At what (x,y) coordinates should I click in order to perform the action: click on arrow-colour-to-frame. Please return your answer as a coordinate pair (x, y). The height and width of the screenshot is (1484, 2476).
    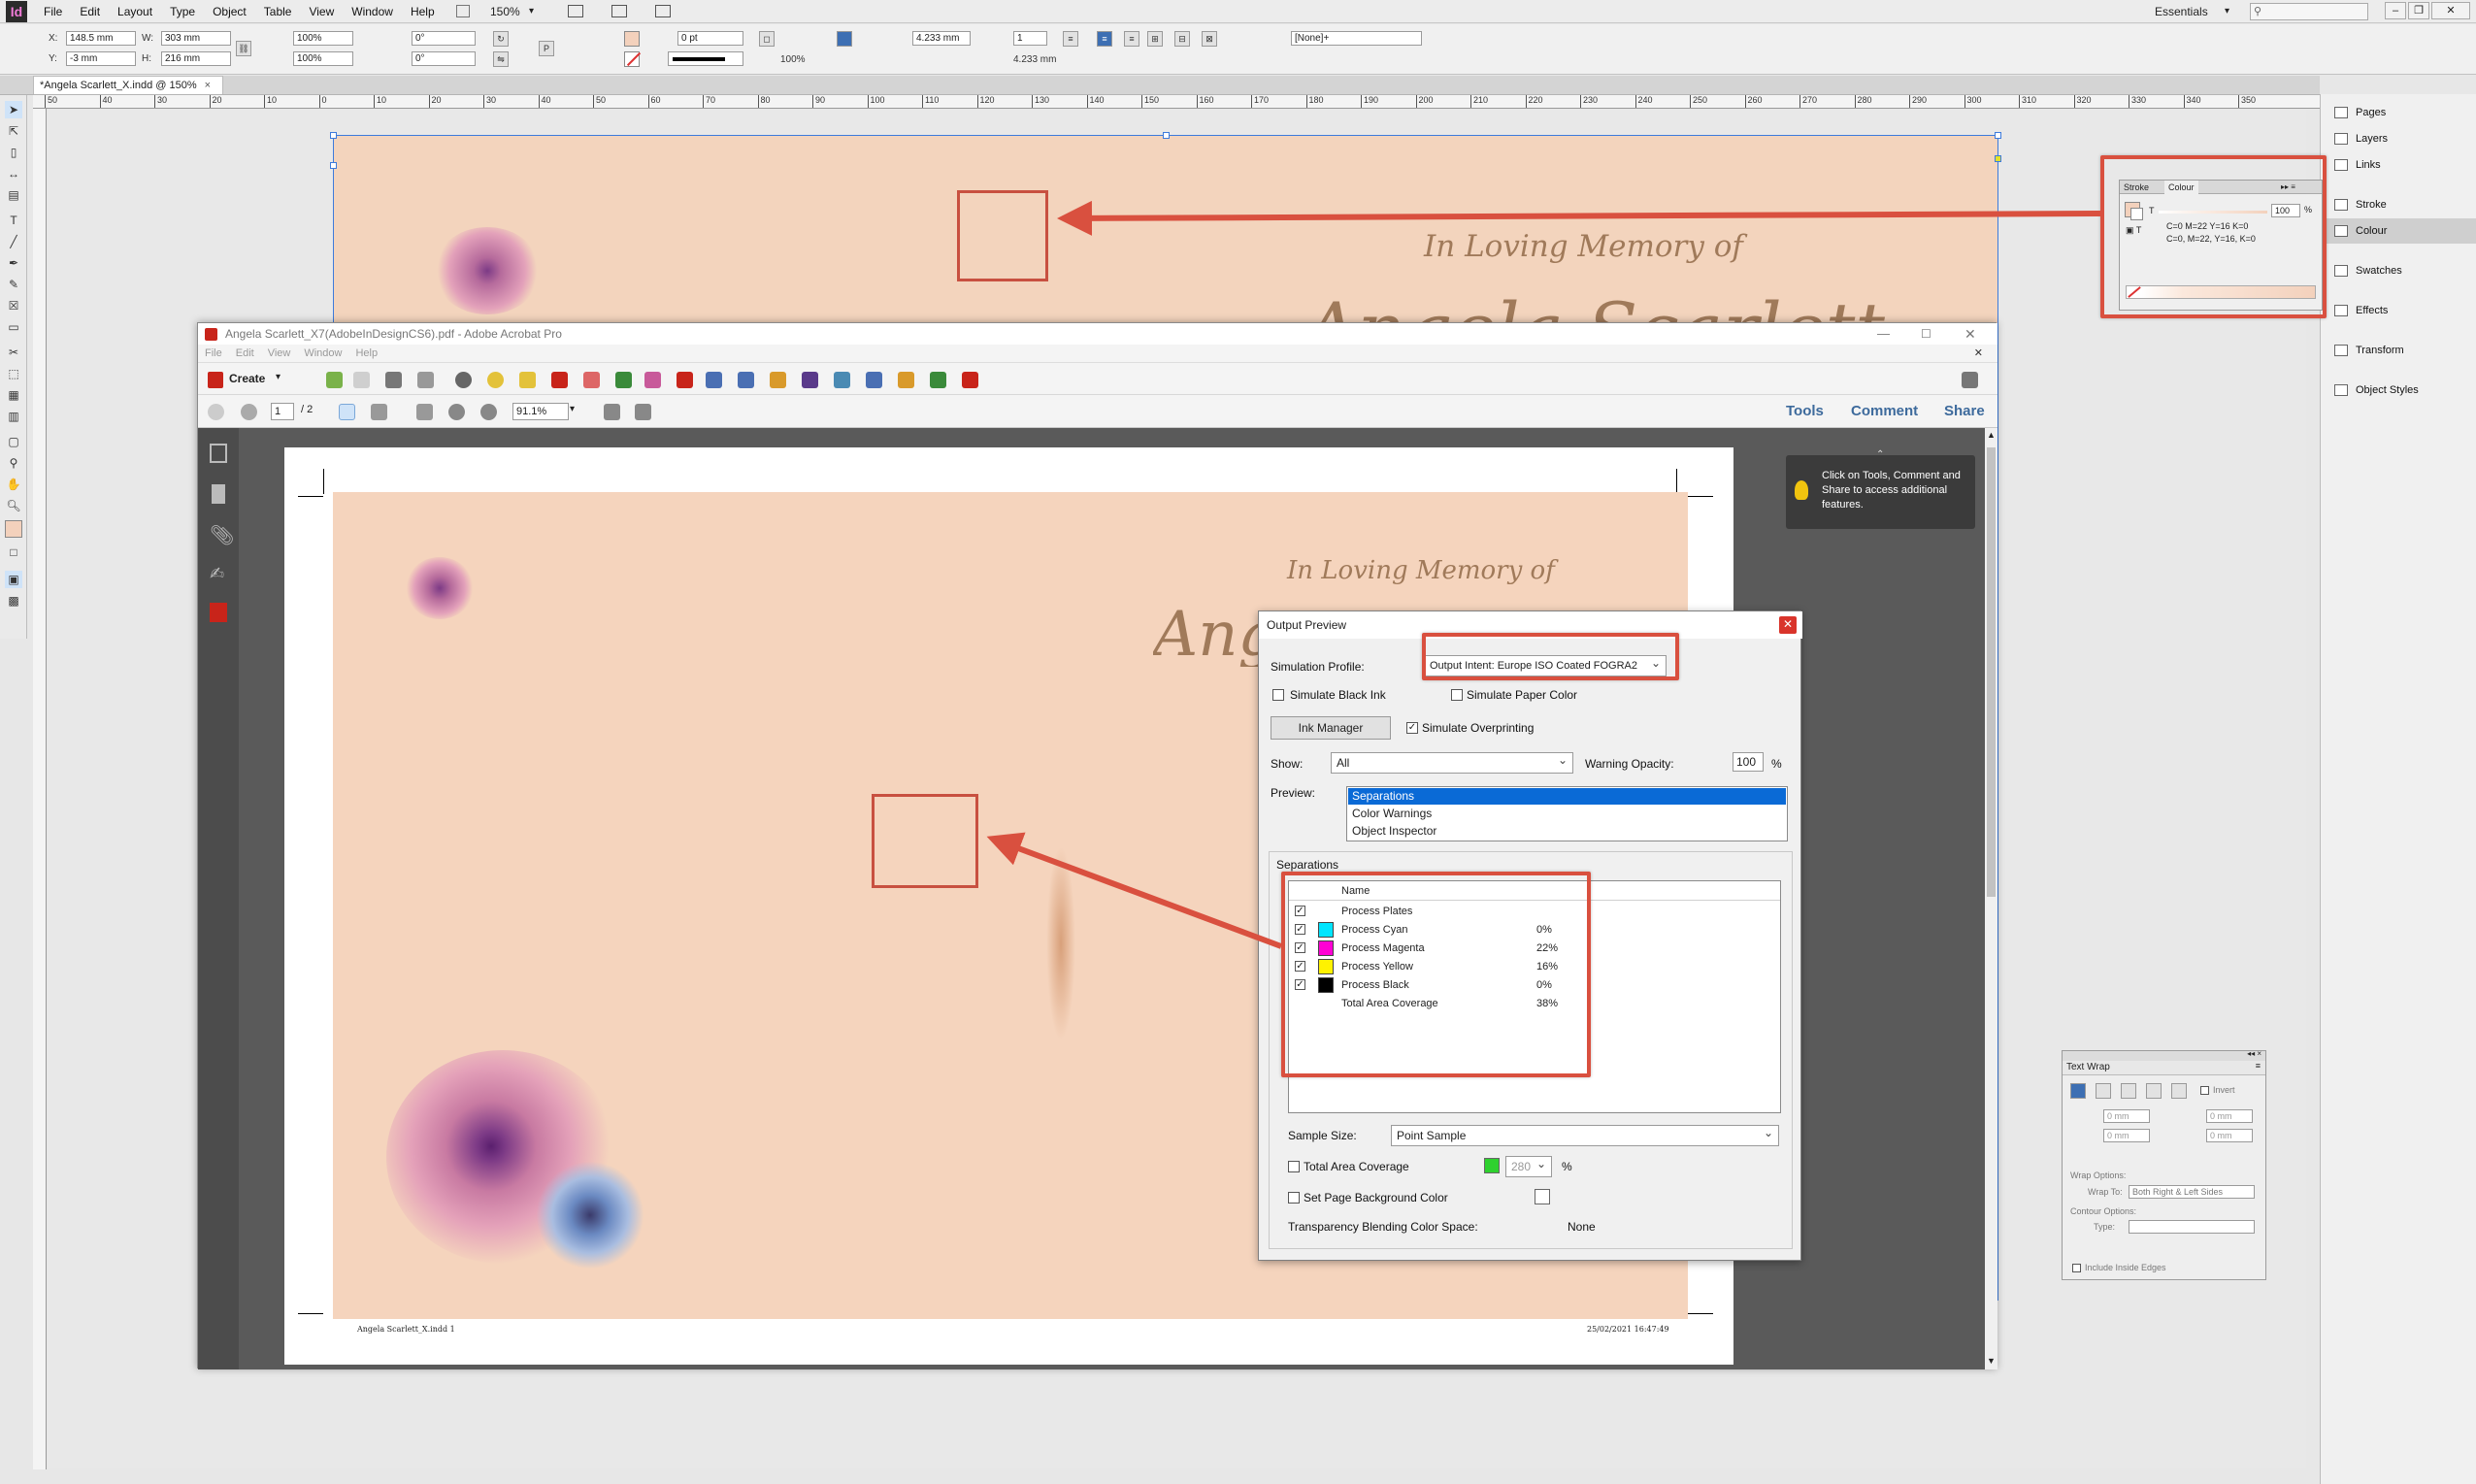
    Looking at the image, I should click on (1579, 218).